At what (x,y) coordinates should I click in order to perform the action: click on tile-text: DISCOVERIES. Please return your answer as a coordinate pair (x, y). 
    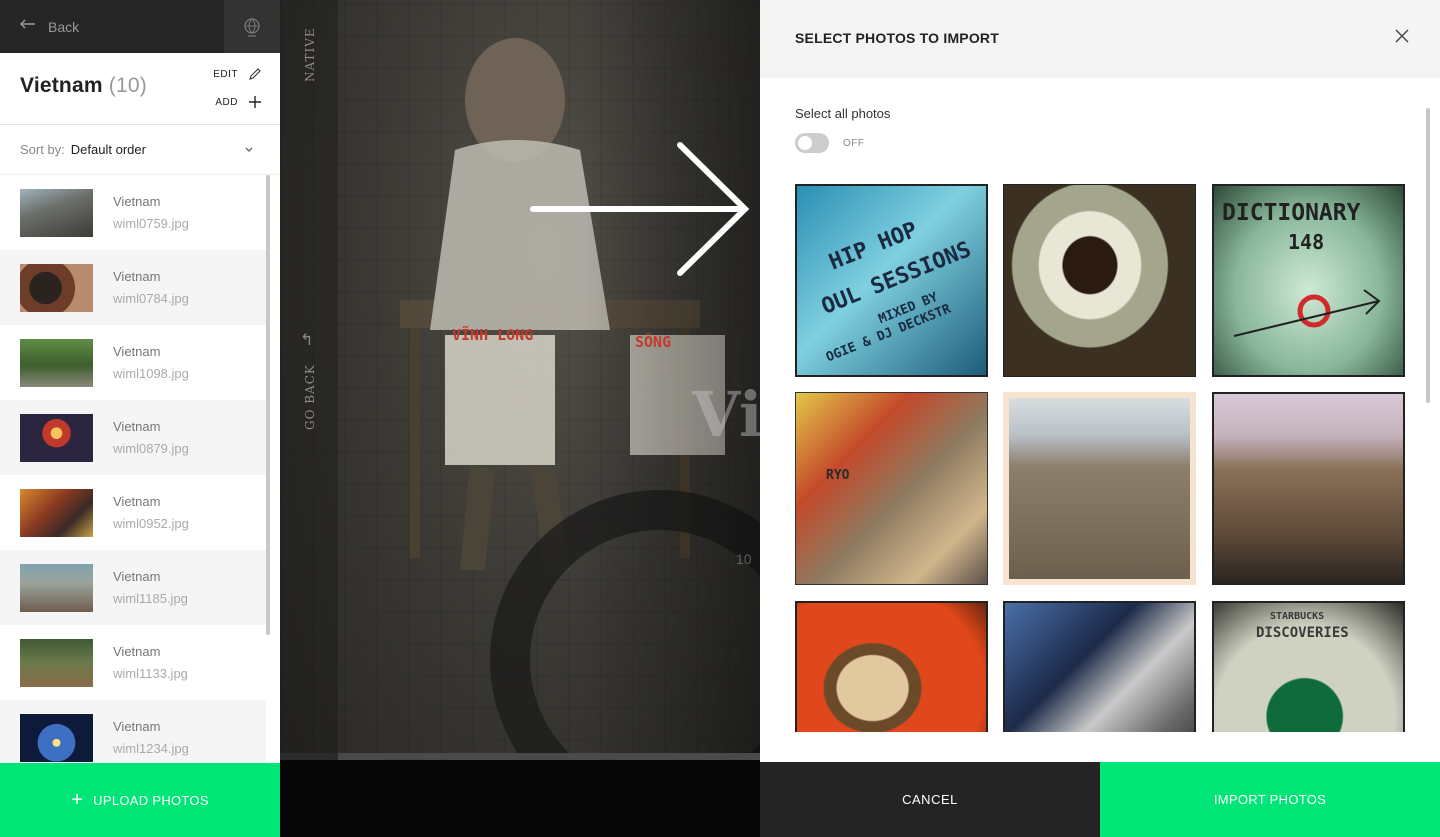
    Looking at the image, I should click on (1302, 633).